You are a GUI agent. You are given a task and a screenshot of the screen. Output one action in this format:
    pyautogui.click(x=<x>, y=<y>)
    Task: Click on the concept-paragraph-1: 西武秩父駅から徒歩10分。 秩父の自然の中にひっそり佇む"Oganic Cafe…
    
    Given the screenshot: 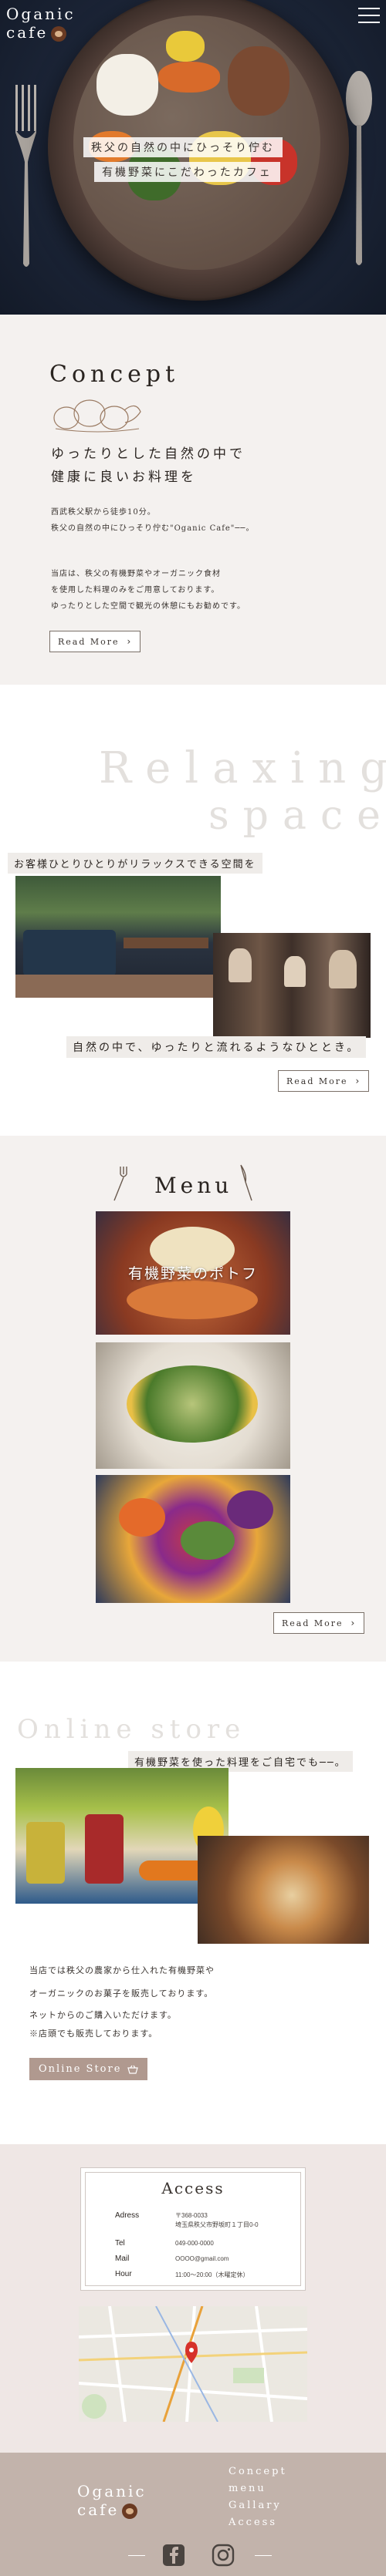 What is the action you would take?
    pyautogui.click(x=153, y=520)
    